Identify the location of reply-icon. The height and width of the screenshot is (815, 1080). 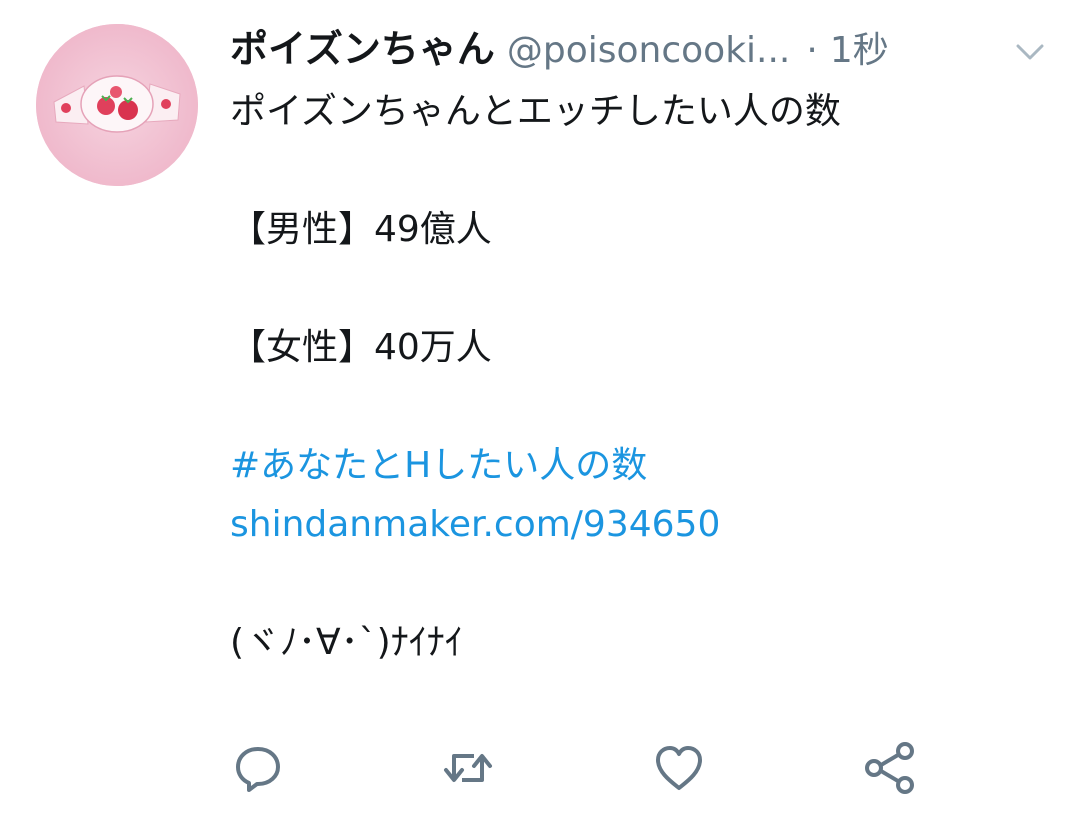
(258, 769).